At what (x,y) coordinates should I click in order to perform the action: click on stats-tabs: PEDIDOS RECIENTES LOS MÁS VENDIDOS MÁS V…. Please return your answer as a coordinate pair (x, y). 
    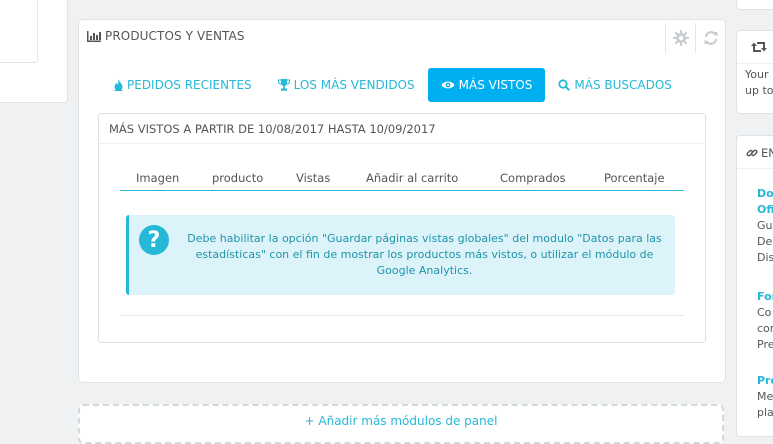
    Looking at the image, I should click on (393, 85).